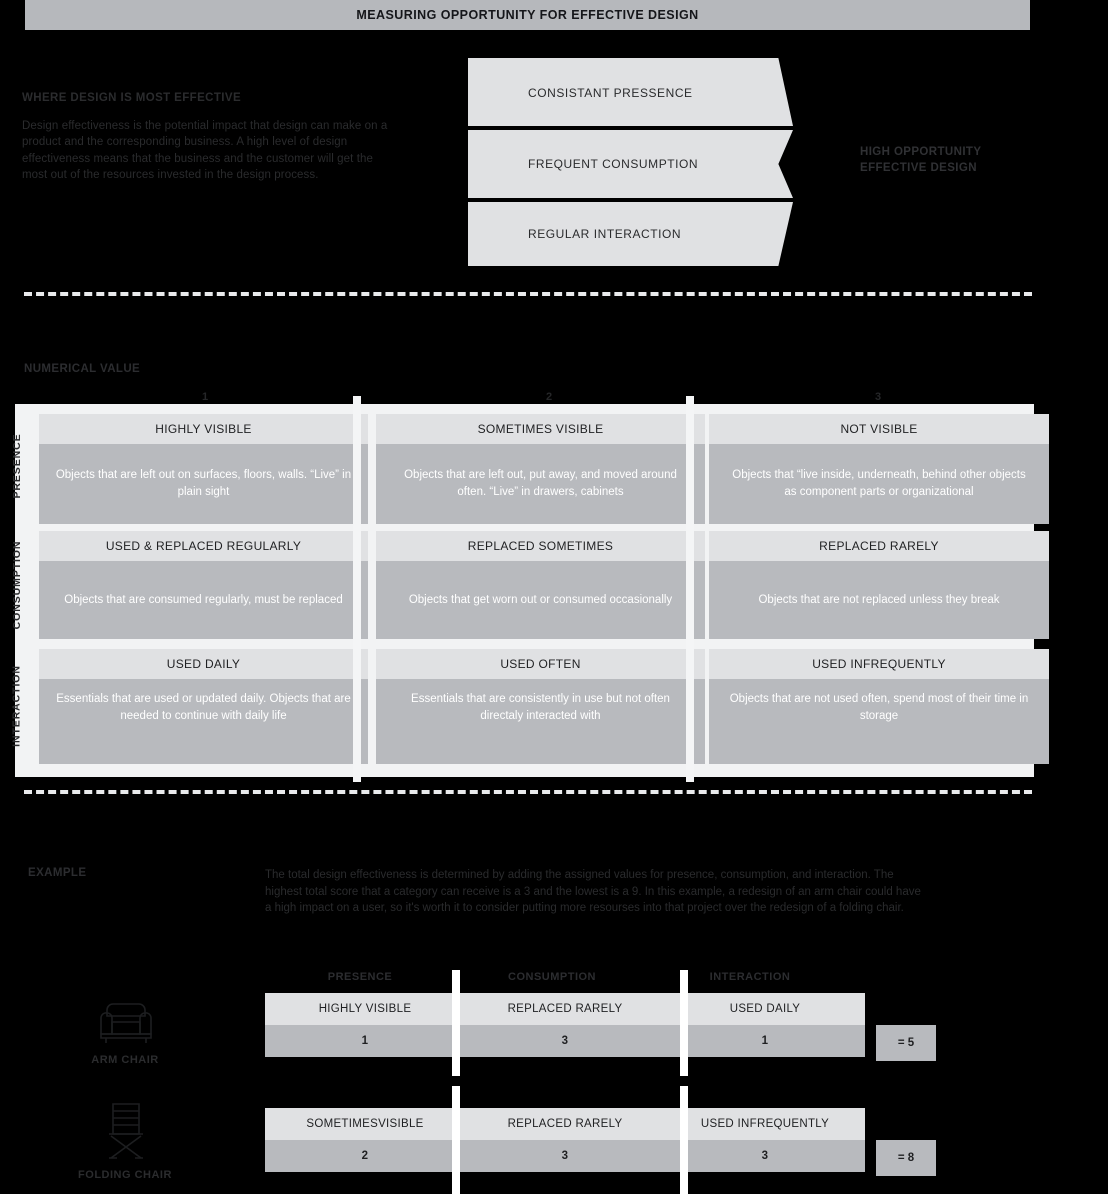 This screenshot has width=1108, height=1194. I want to click on section-divider-top, so click(528, 294).